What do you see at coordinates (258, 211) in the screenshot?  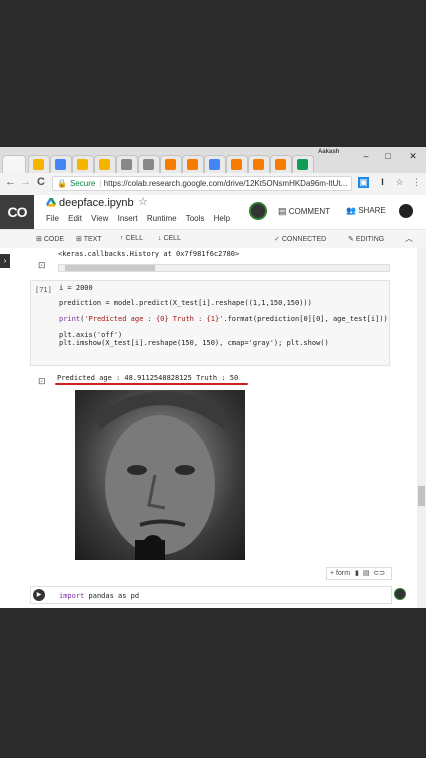 I see `collaborator-avatar` at bounding box center [258, 211].